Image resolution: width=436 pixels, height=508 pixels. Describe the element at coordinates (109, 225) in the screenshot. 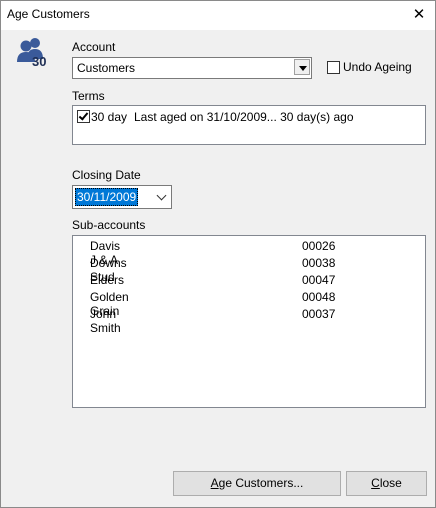

I see `sub-accounts-label: Sub-accounts` at that location.